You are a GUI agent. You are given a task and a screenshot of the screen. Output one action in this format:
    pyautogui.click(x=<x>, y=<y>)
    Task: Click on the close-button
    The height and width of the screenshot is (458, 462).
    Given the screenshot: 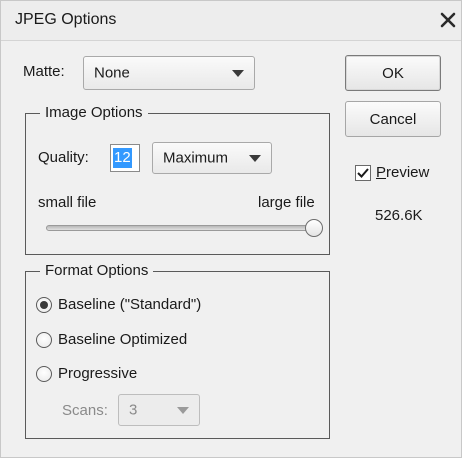 What is the action you would take?
    pyautogui.click(x=448, y=20)
    